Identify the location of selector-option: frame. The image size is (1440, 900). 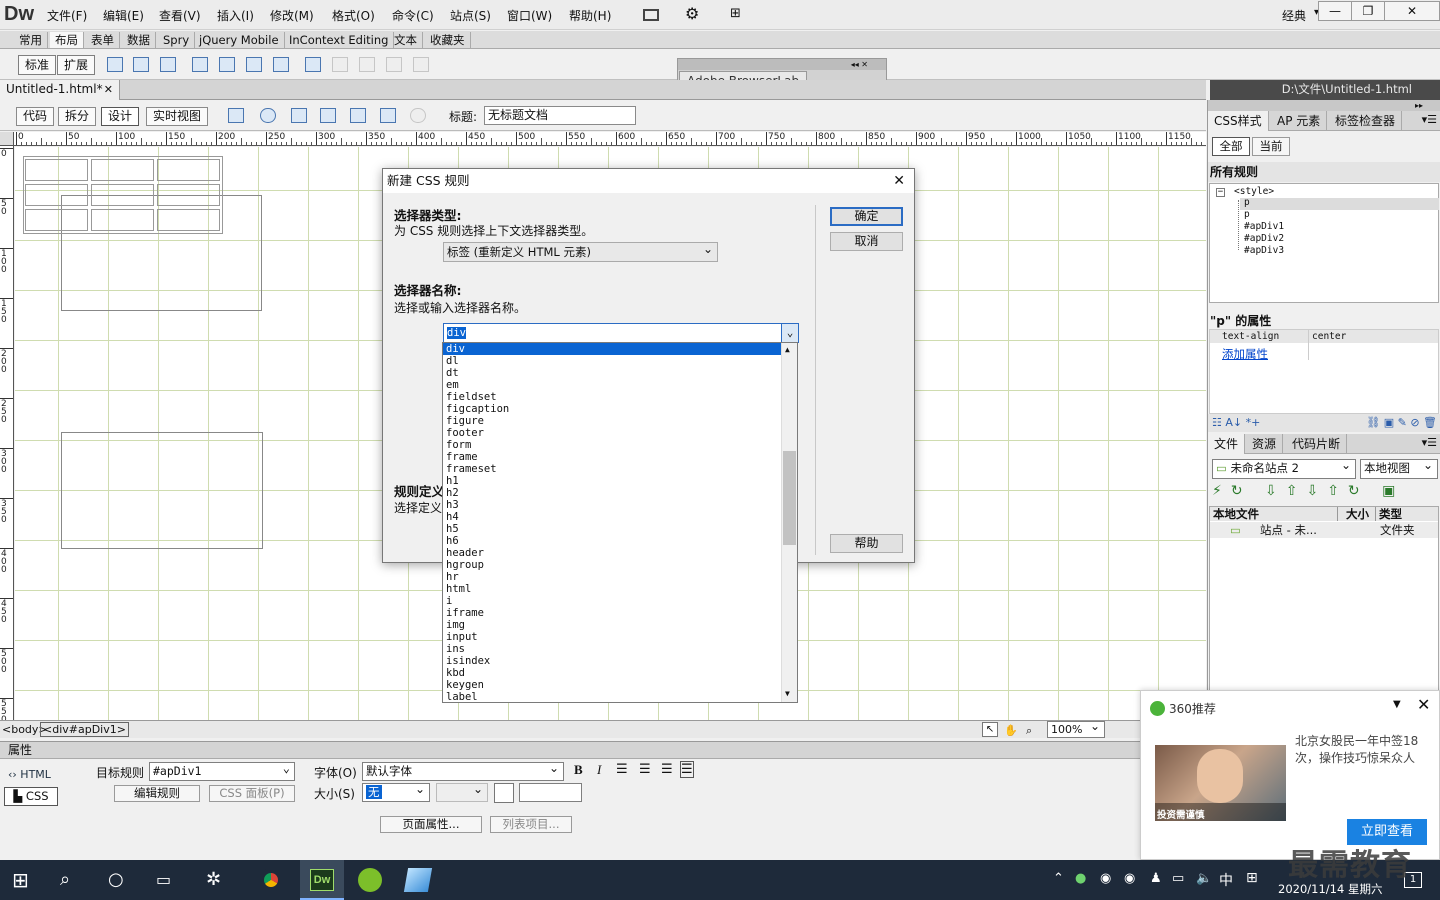
(612, 457).